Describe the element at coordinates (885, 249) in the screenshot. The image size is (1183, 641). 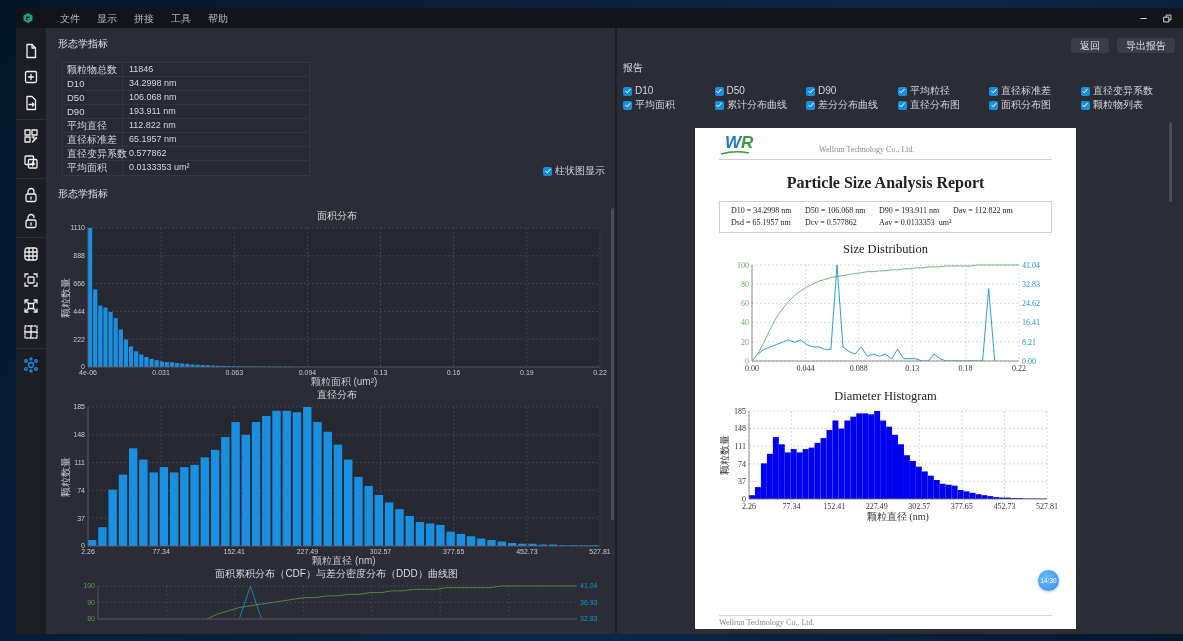
I see `chart-title: Size Distribution` at that location.